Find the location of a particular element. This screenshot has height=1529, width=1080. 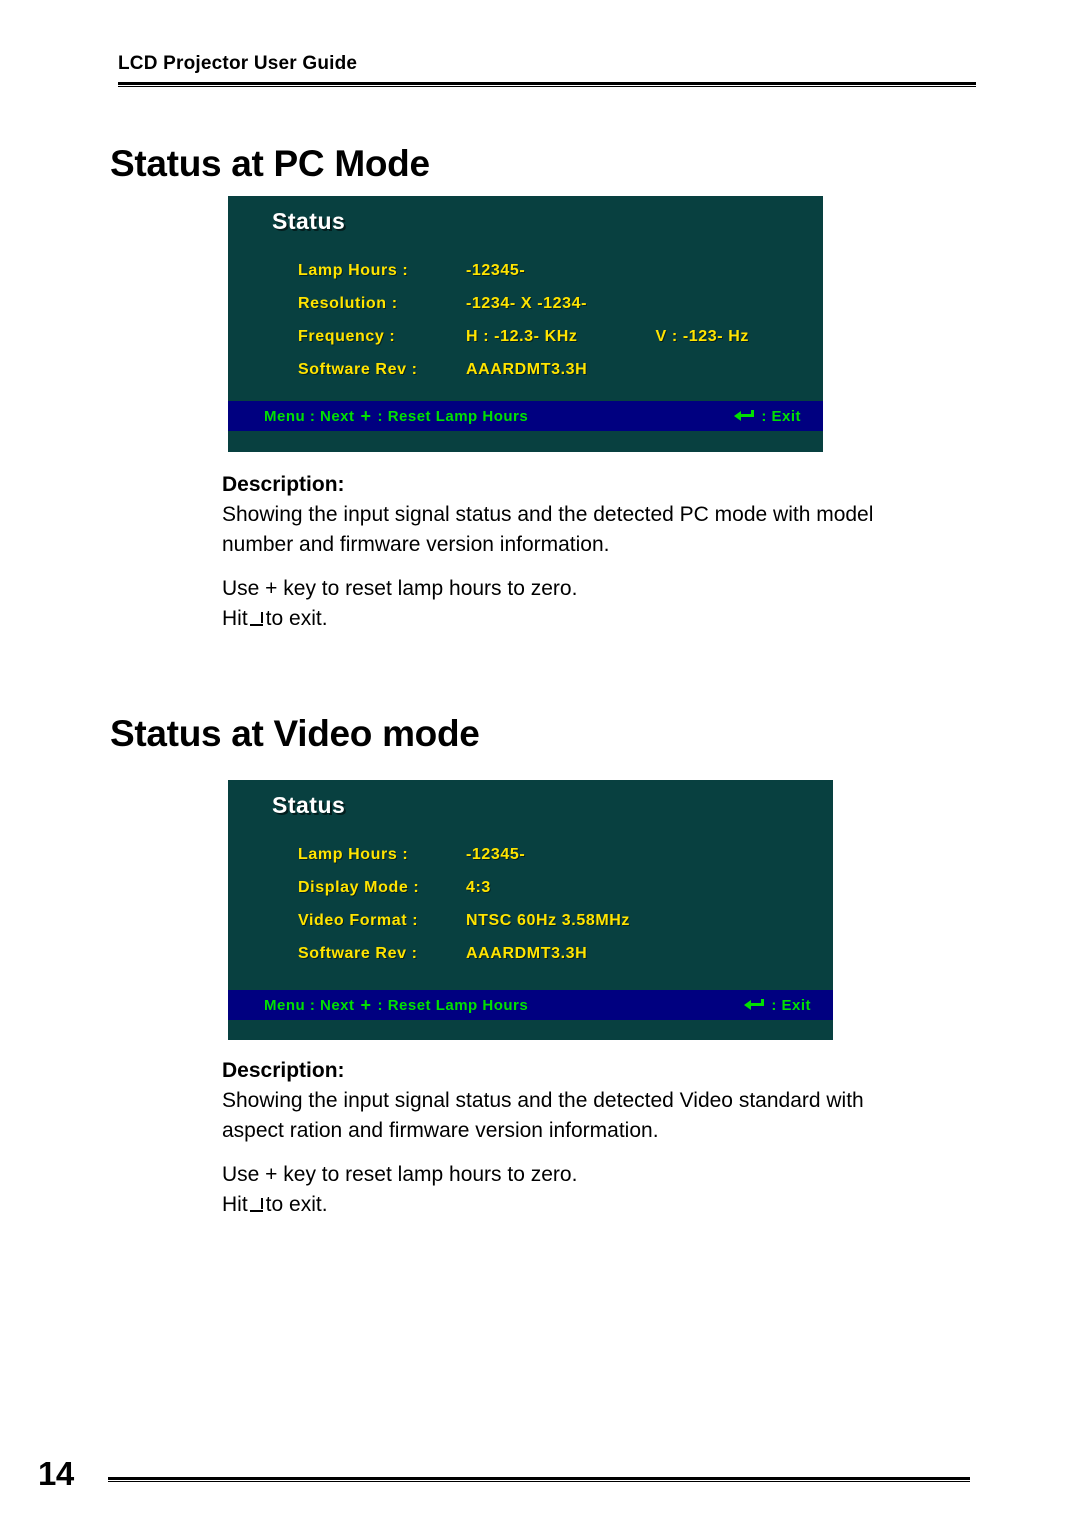

osd-row-value: NTSC 60Hz 3.58MHz is located at coordinates (548, 920).